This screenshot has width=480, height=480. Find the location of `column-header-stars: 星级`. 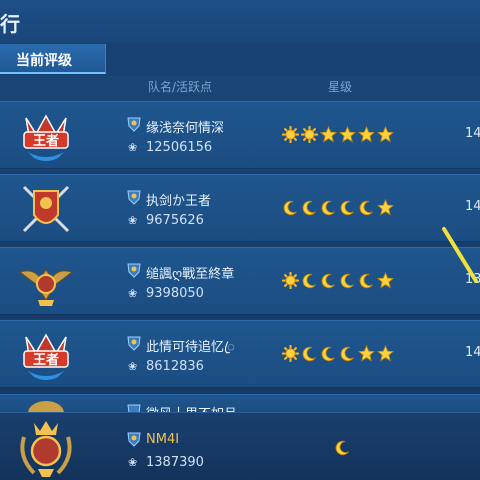

column-header-stars: 星级 is located at coordinates (340, 87).